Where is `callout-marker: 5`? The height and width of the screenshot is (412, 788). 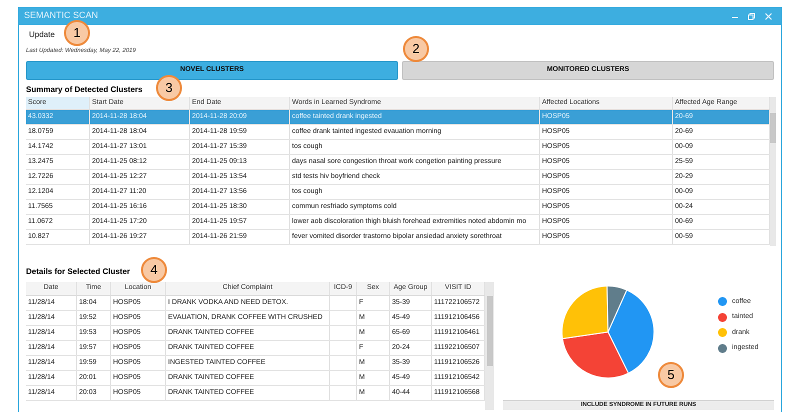
callout-marker: 5 is located at coordinates (671, 375).